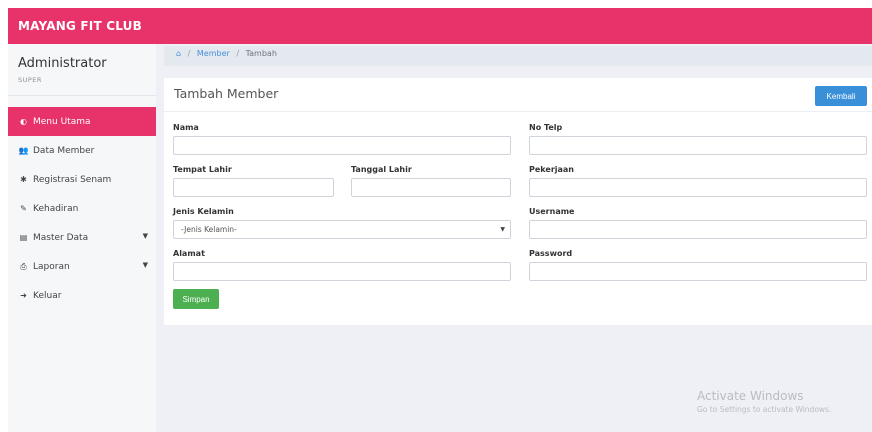 The height and width of the screenshot is (432, 872). Describe the element at coordinates (23, 237) in the screenshot. I see `database-icon: ▤` at that location.